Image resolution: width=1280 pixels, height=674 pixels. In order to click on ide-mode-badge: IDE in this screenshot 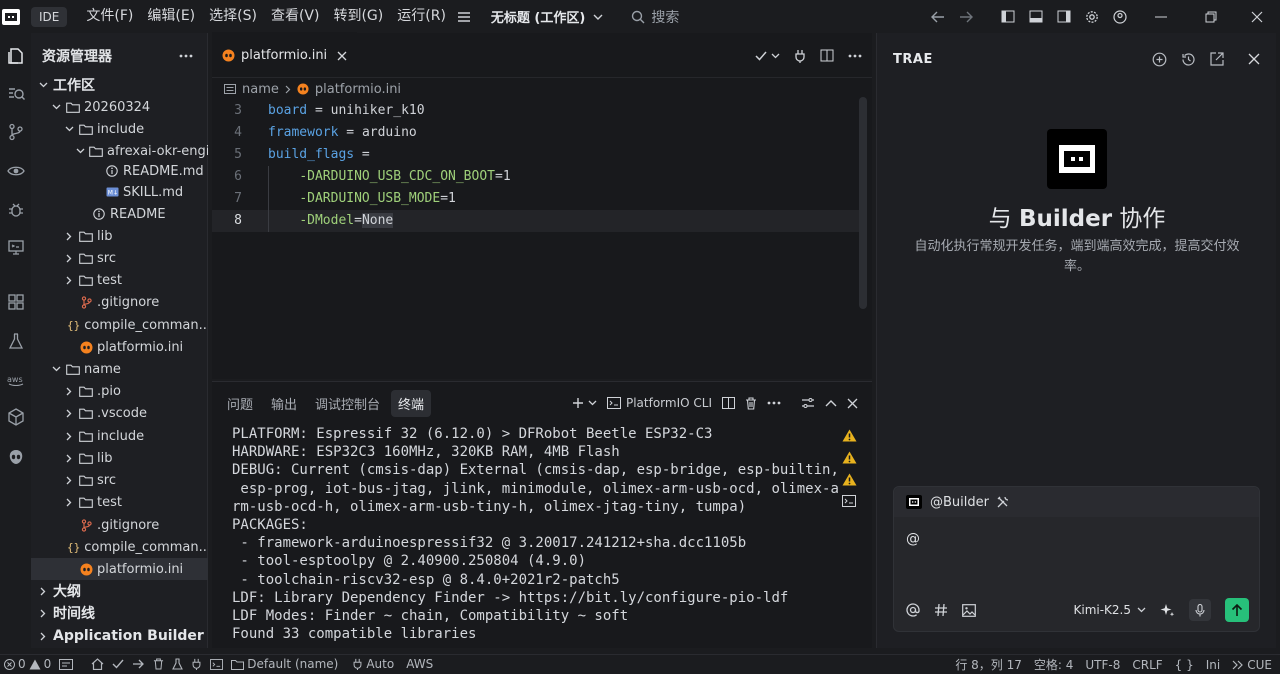, I will do `click(49, 16)`.